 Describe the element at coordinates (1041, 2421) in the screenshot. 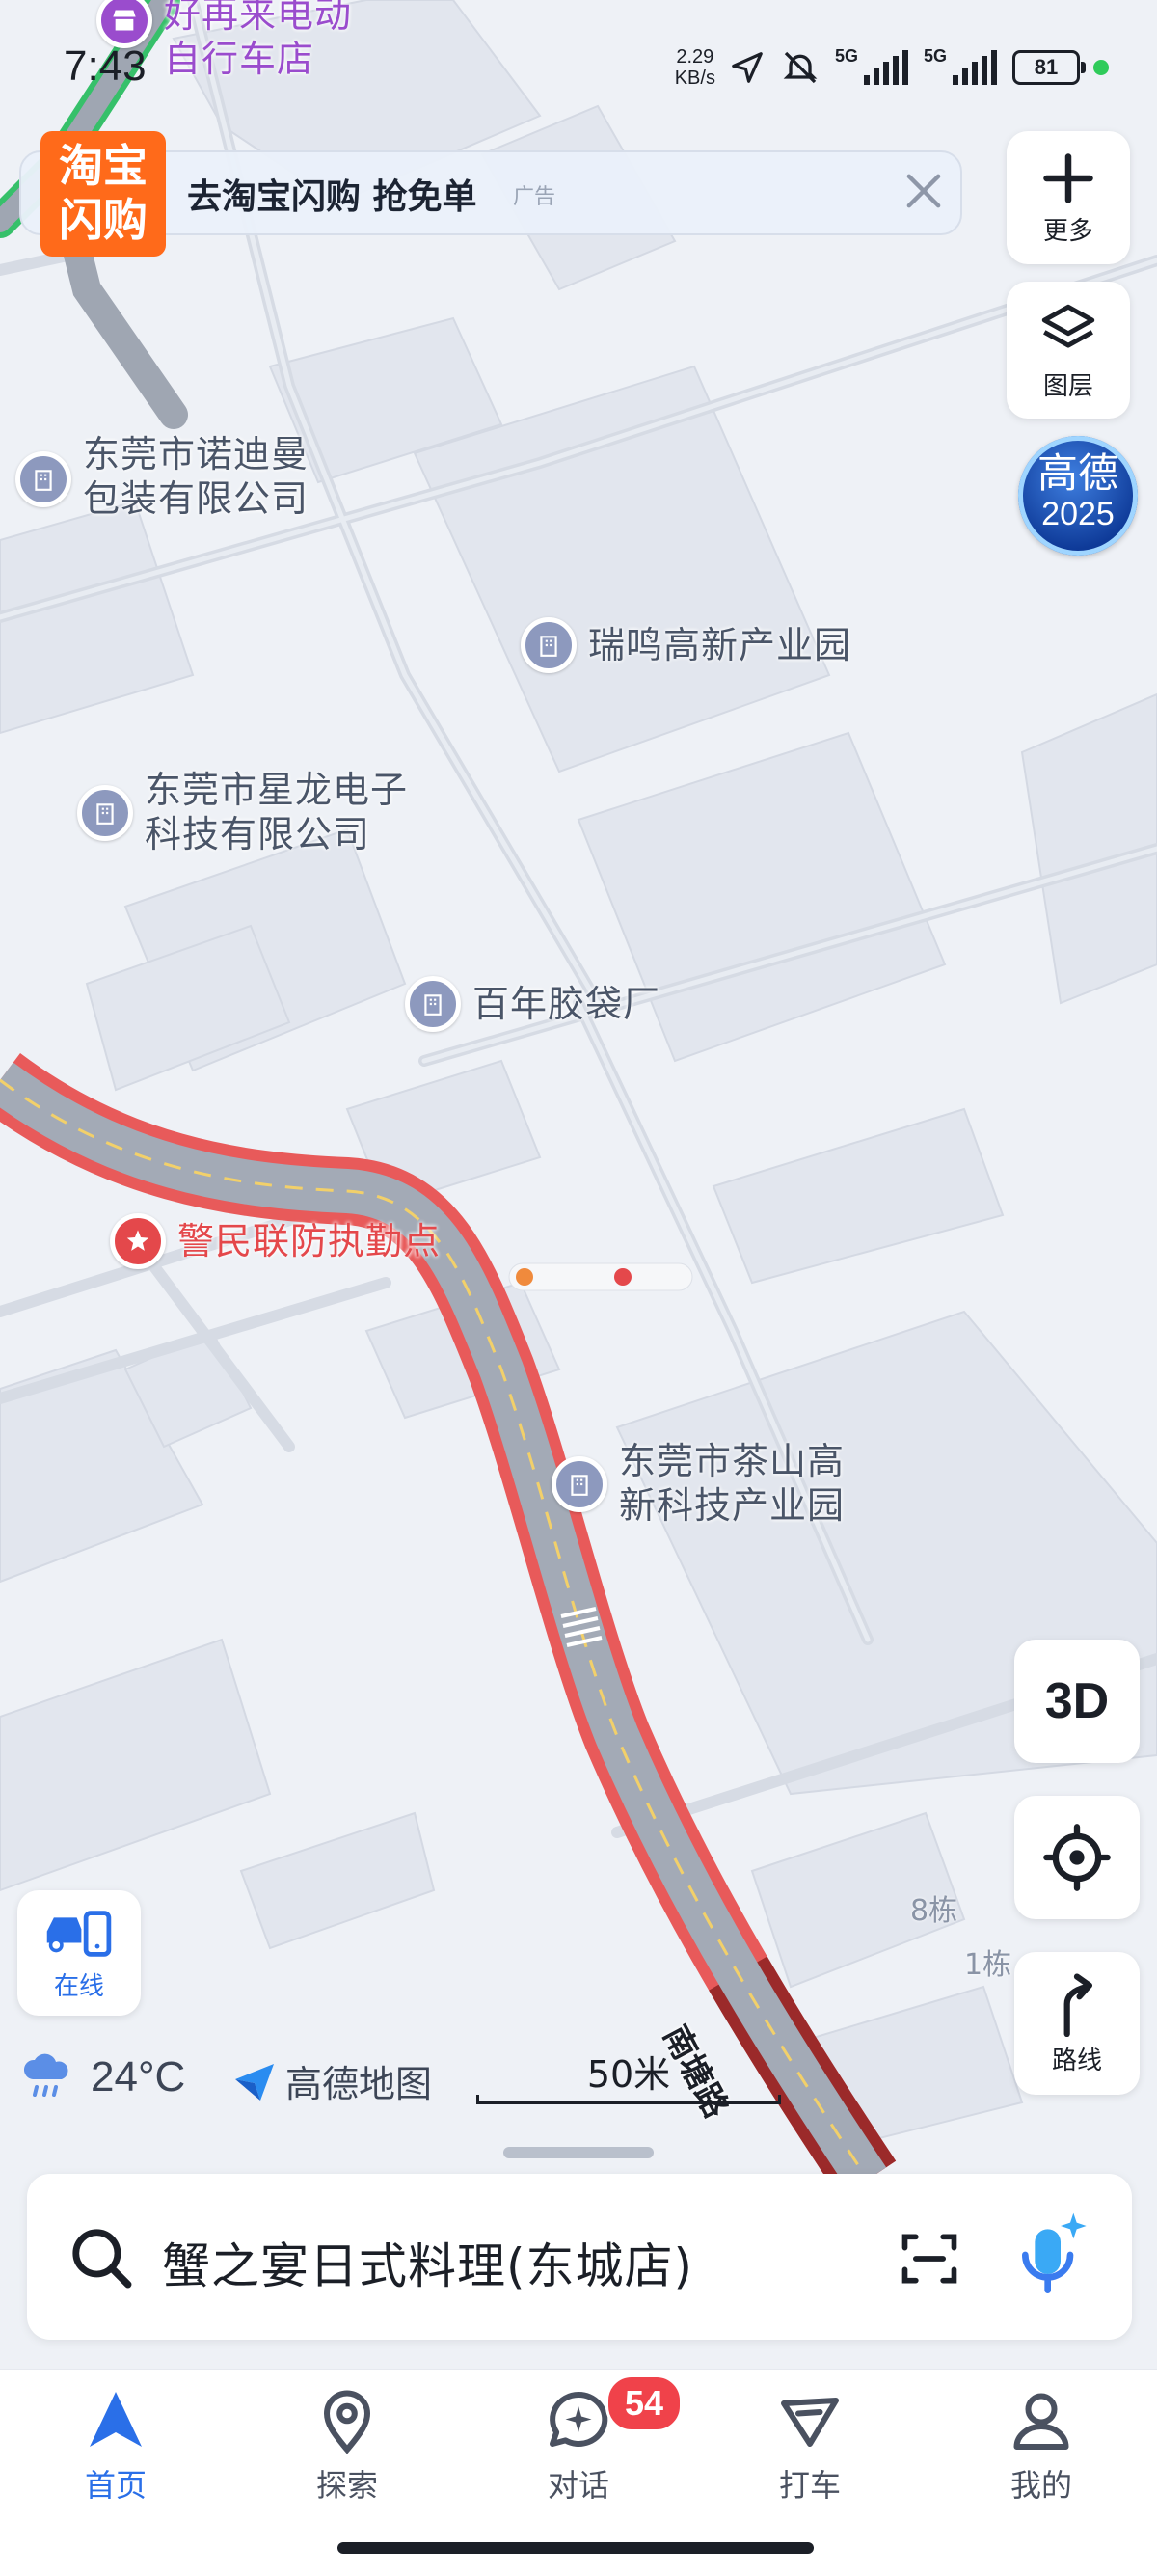

I see `person-icon` at that location.